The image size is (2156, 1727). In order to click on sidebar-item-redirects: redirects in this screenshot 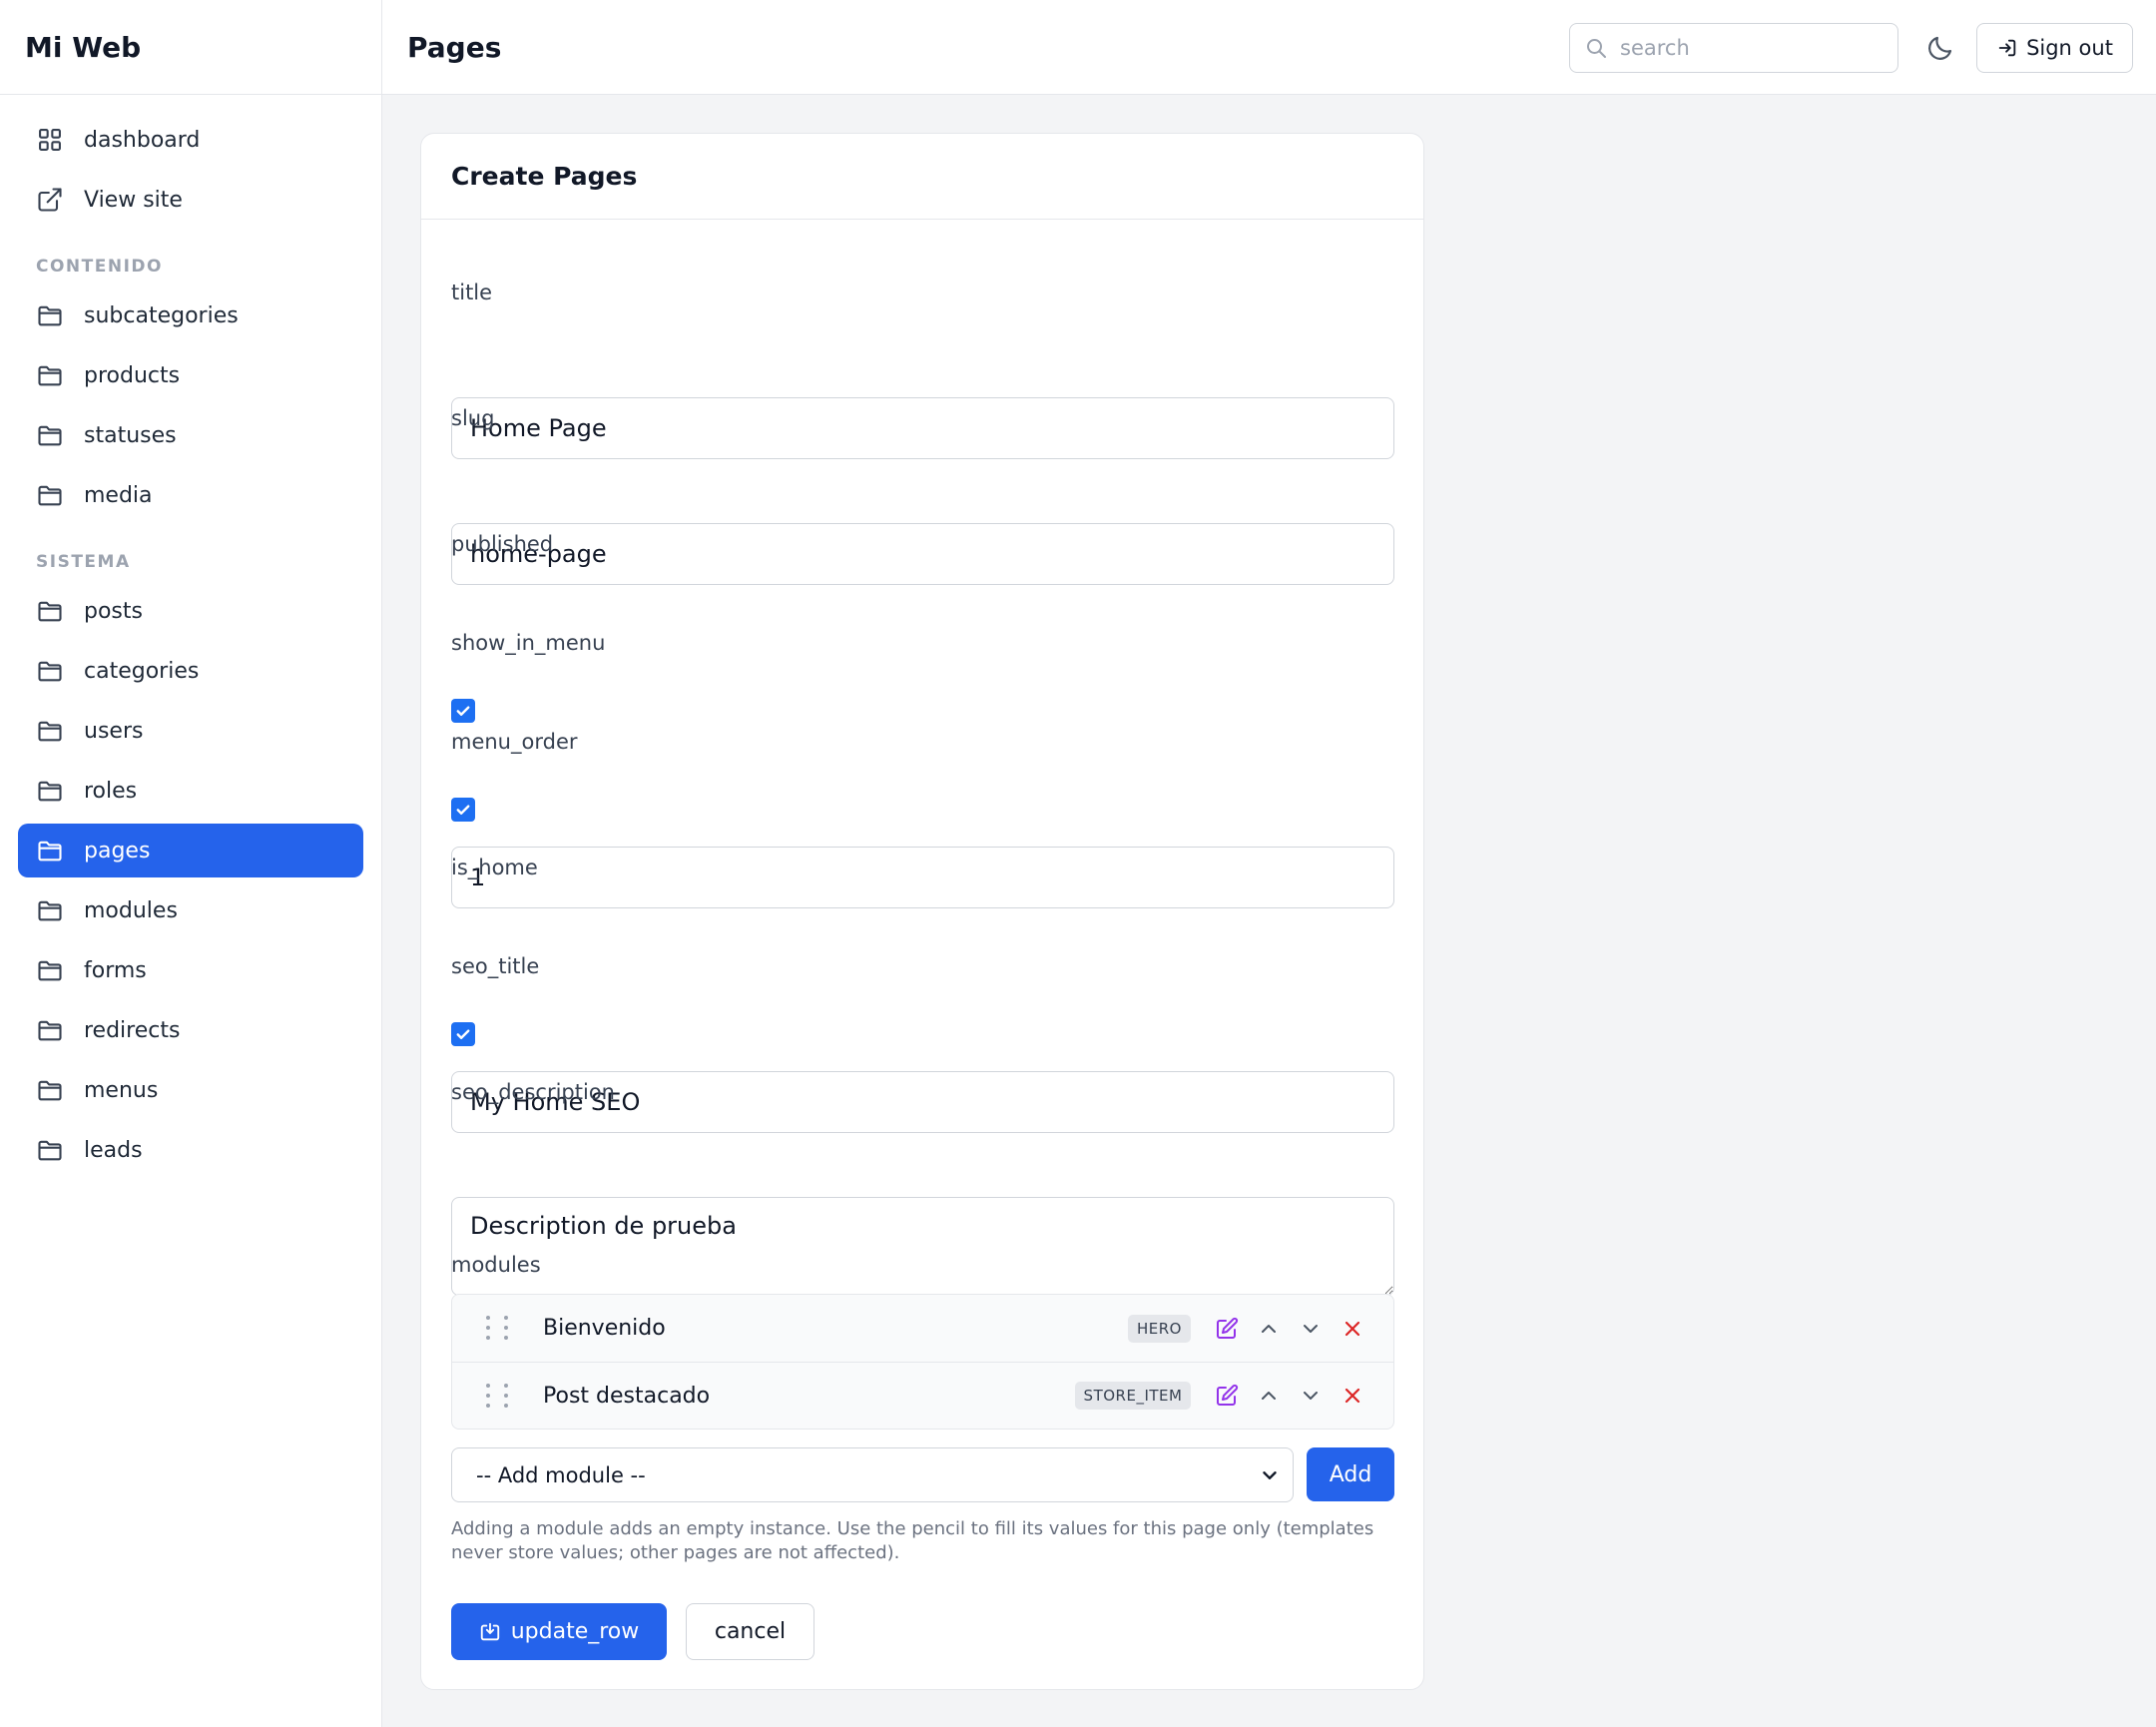, I will do `click(190, 1030)`.